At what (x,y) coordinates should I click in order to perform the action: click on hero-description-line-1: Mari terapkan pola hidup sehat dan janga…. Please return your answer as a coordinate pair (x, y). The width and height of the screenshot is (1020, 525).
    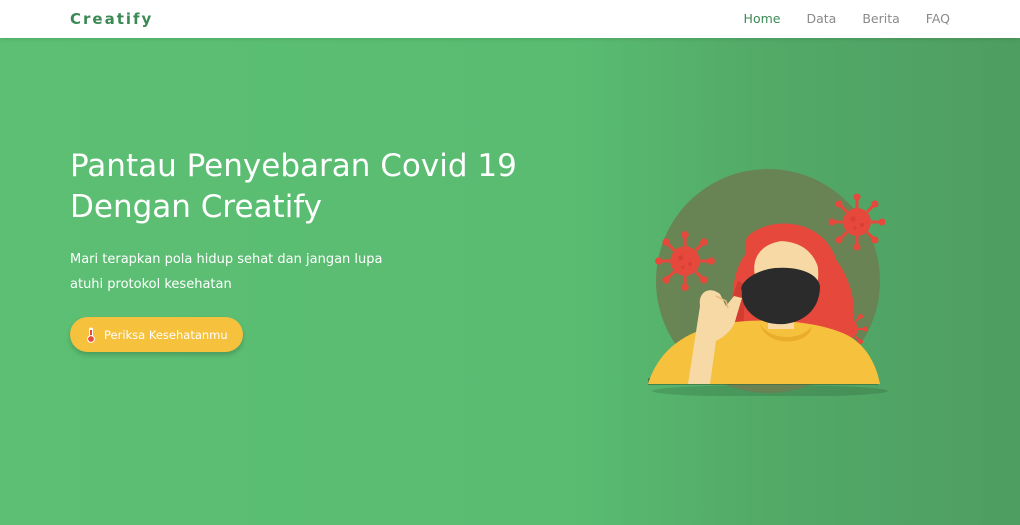
    Looking at the image, I should click on (226, 259).